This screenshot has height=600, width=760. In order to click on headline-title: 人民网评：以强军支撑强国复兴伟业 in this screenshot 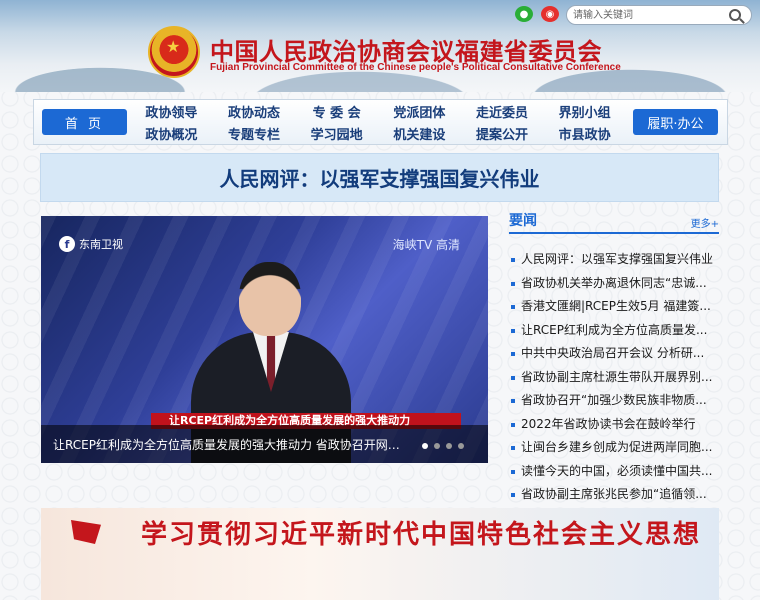, I will do `click(380, 177)`.